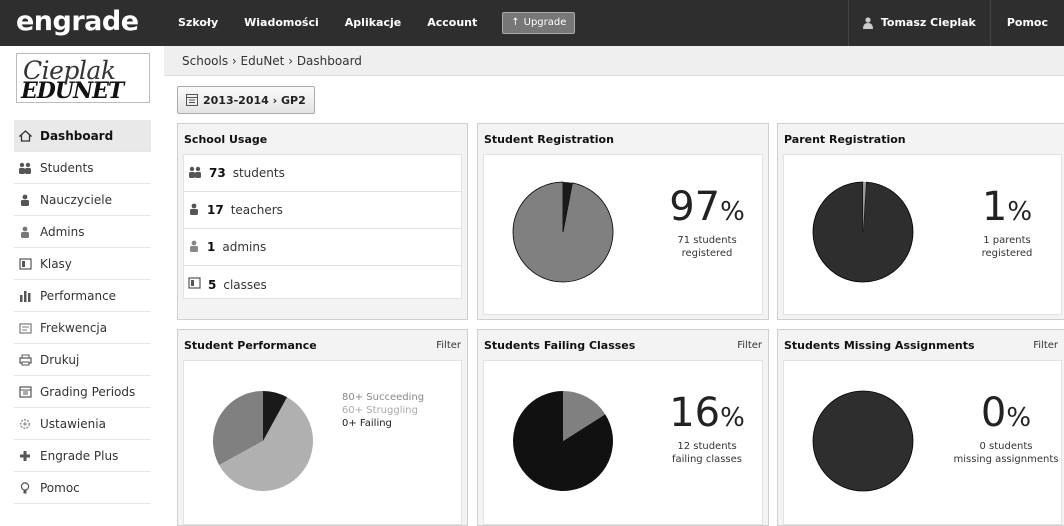 Image resolution: width=1064 pixels, height=526 pixels. I want to click on arrow-up-icon: ↑, so click(515, 22).